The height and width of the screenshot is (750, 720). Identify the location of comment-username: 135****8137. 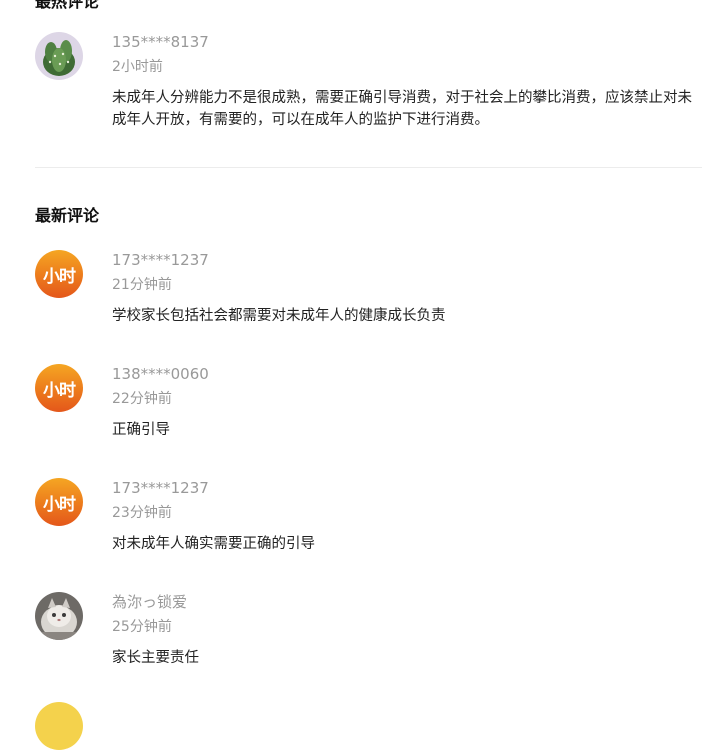
(408, 42).